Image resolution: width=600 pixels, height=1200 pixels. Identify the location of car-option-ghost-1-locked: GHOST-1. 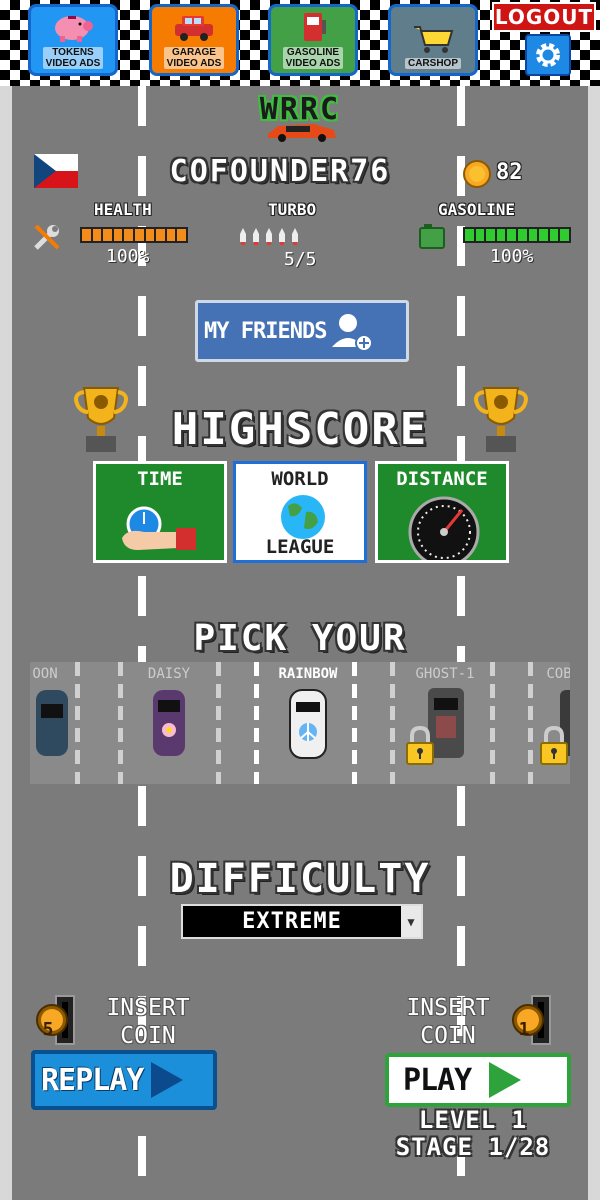
(445, 723).